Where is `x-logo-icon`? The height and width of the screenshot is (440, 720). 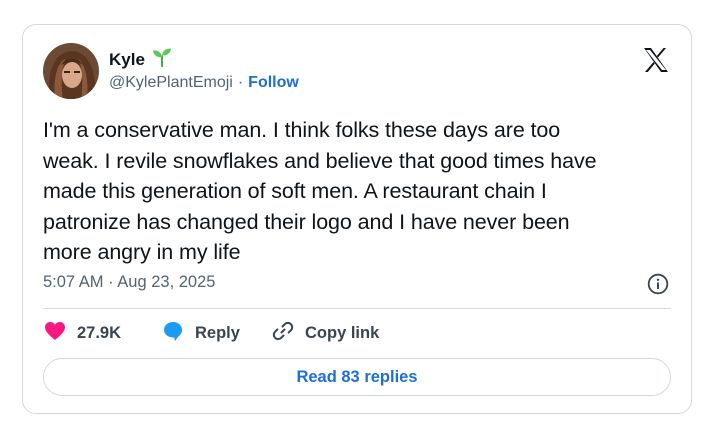 x-logo-icon is located at coordinates (656, 60).